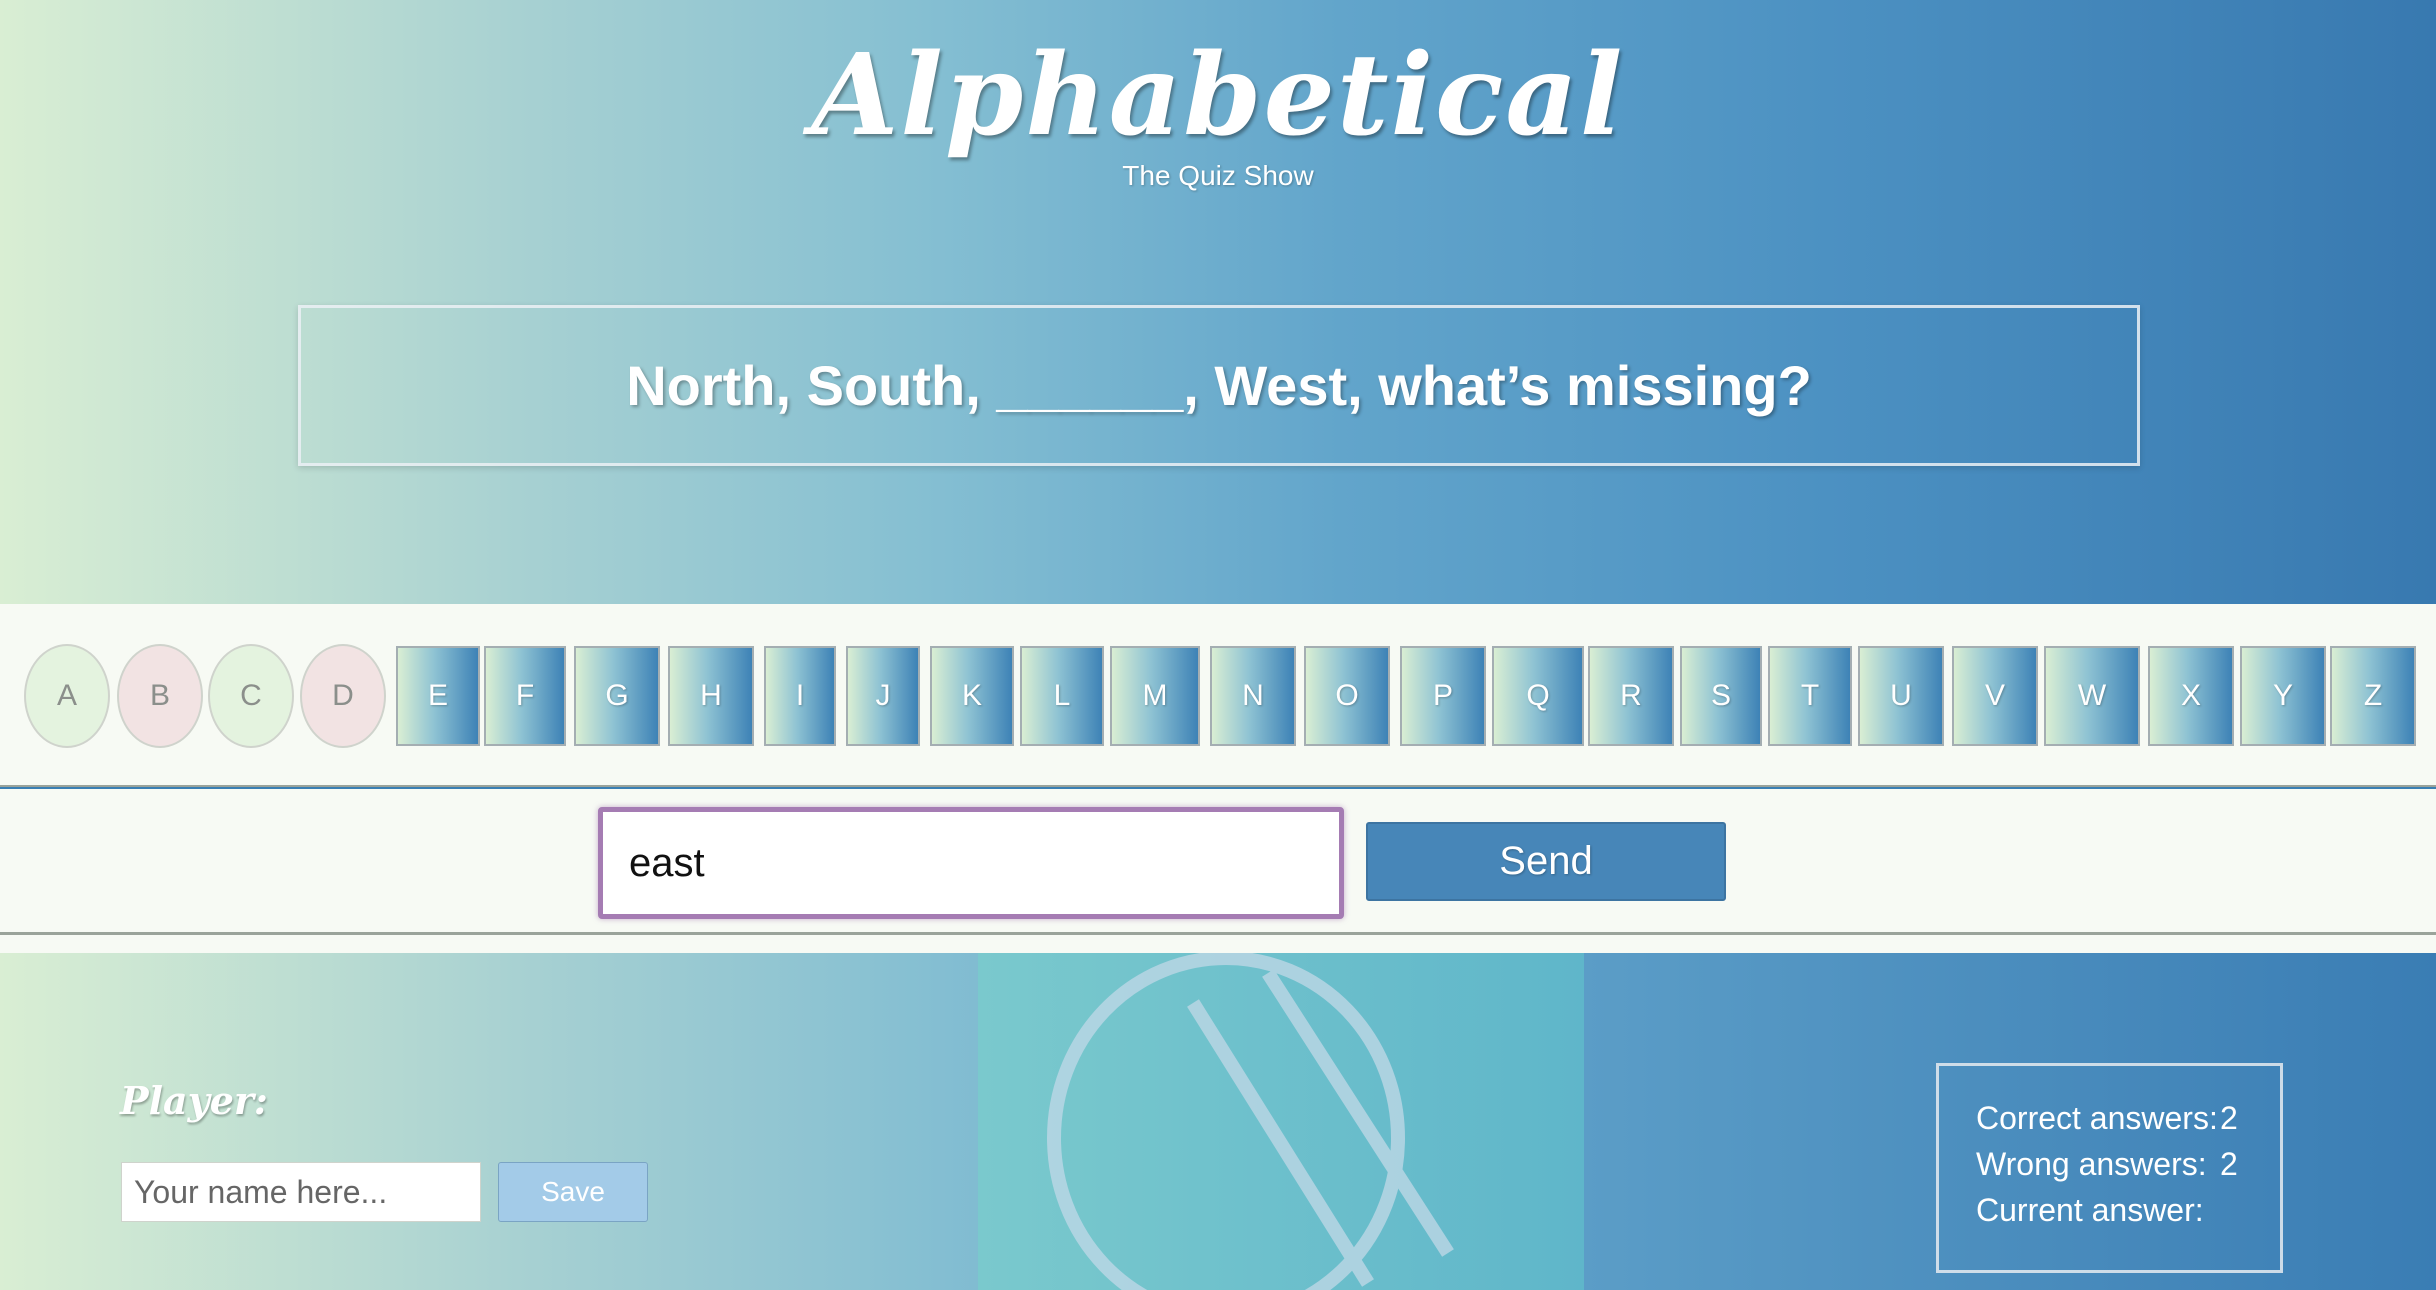  Describe the element at coordinates (1631, 696) in the screenshot. I see `letter-r-button: R` at that location.